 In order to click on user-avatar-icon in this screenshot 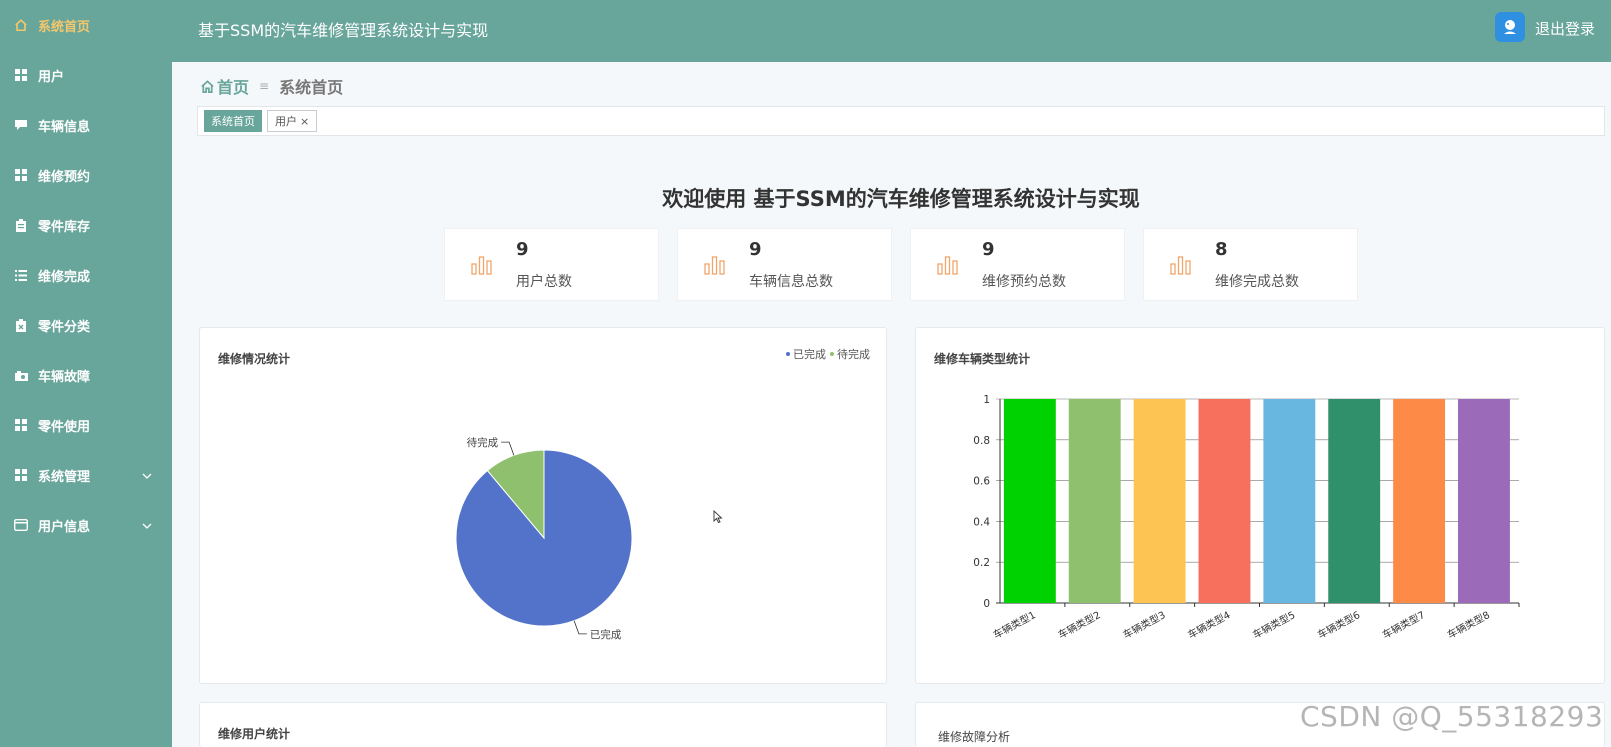, I will do `click(1510, 27)`.